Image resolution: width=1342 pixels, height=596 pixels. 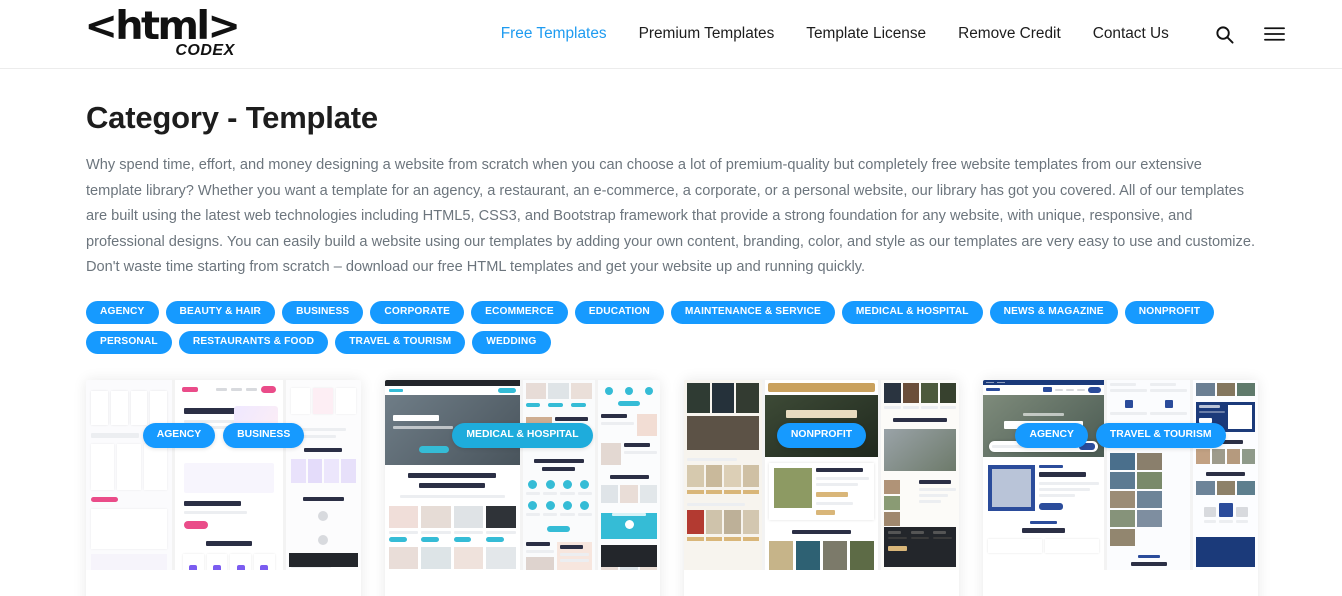 What do you see at coordinates (1009, 34) in the screenshot?
I see `nav-item-remove-credit: Remove Credit` at bounding box center [1009, 34].